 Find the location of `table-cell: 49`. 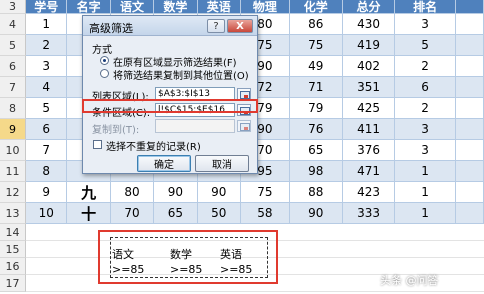

table-cell: 49 is located at coordinates (316, 66).